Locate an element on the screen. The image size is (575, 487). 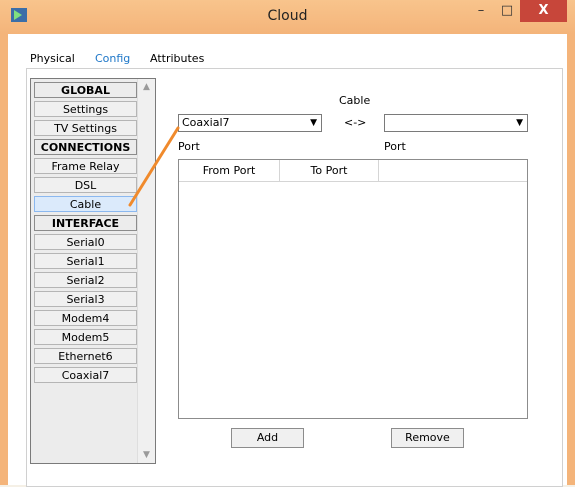
close-button: X is located at coordinates (543, 11).